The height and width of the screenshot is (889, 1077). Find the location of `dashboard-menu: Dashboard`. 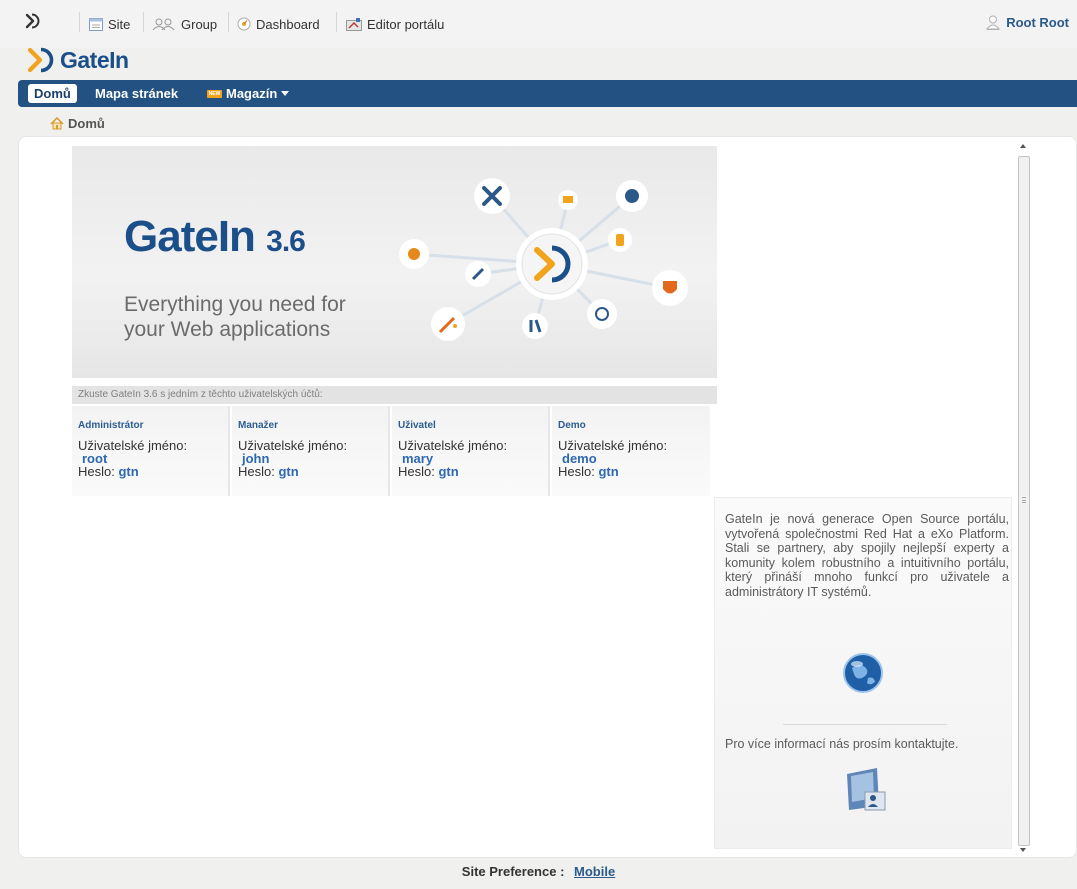

dashboard-menu: Dashboard is located at coordinates (278, 24).